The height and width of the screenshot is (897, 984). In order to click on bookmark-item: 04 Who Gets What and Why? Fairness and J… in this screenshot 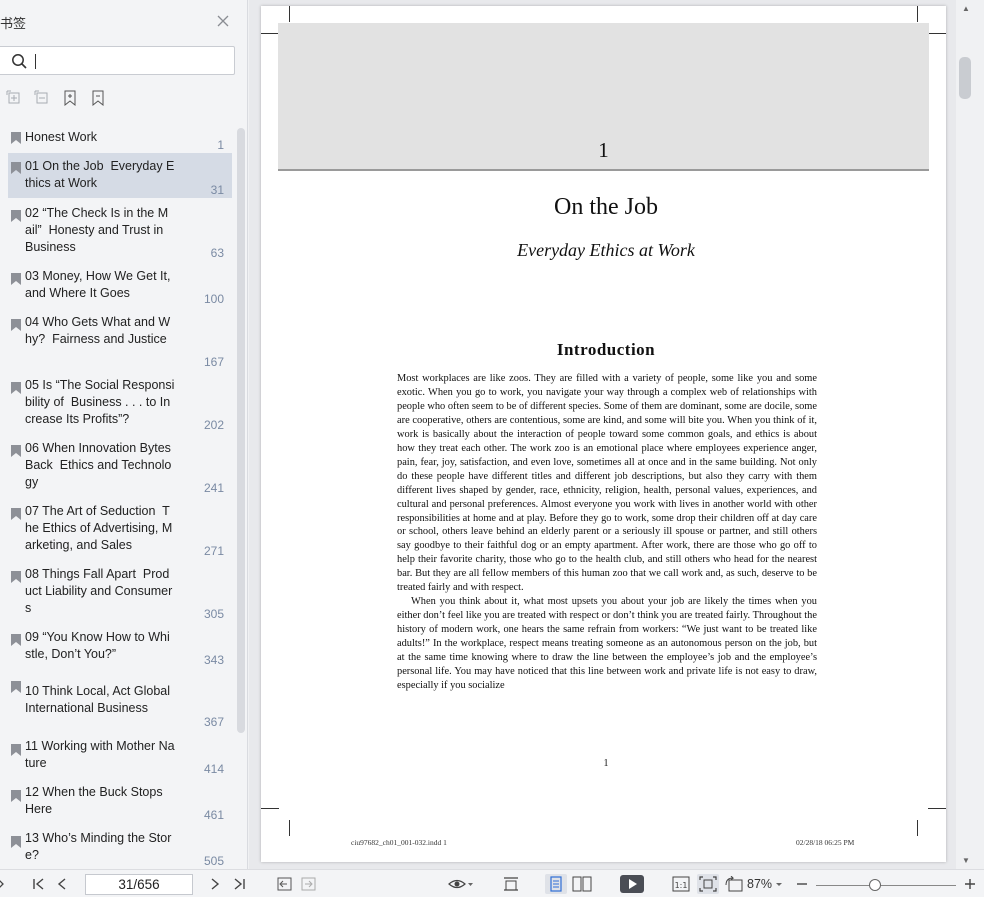, I will do `click(120, 342)`.